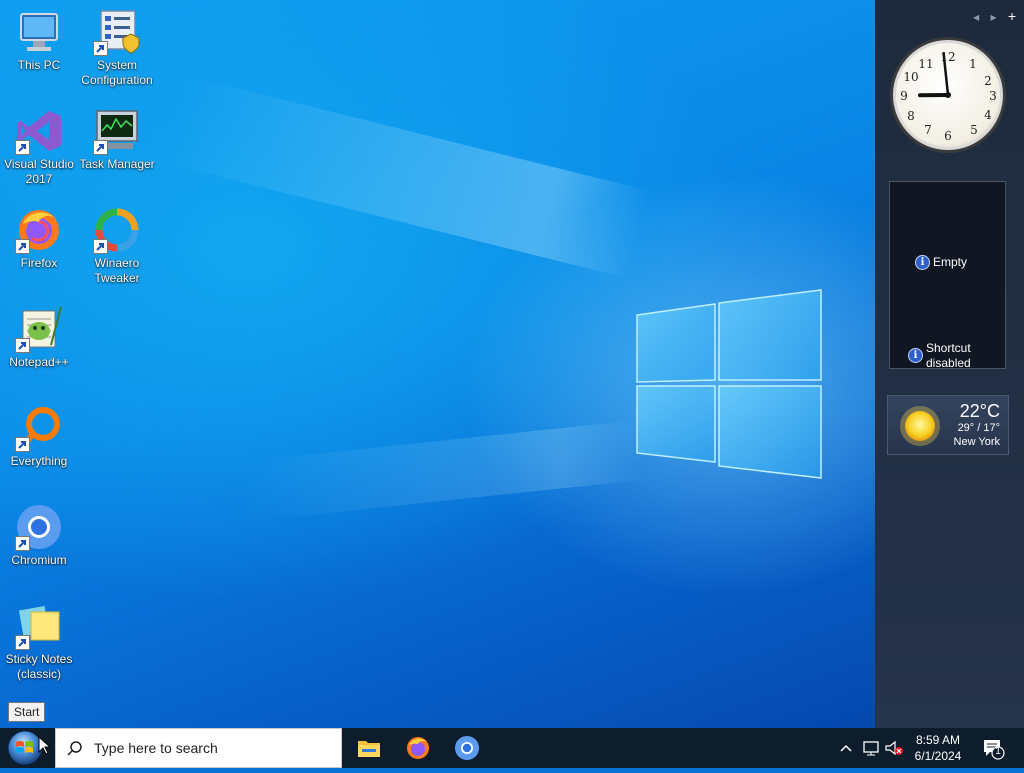 This screenshot has height=773, width=1024. What do you see at coordinates (947, 275) in the screenshot?
I see `slideshow-gadget: i Empty i Shortcut disabled` at bounding box center [947, 275].